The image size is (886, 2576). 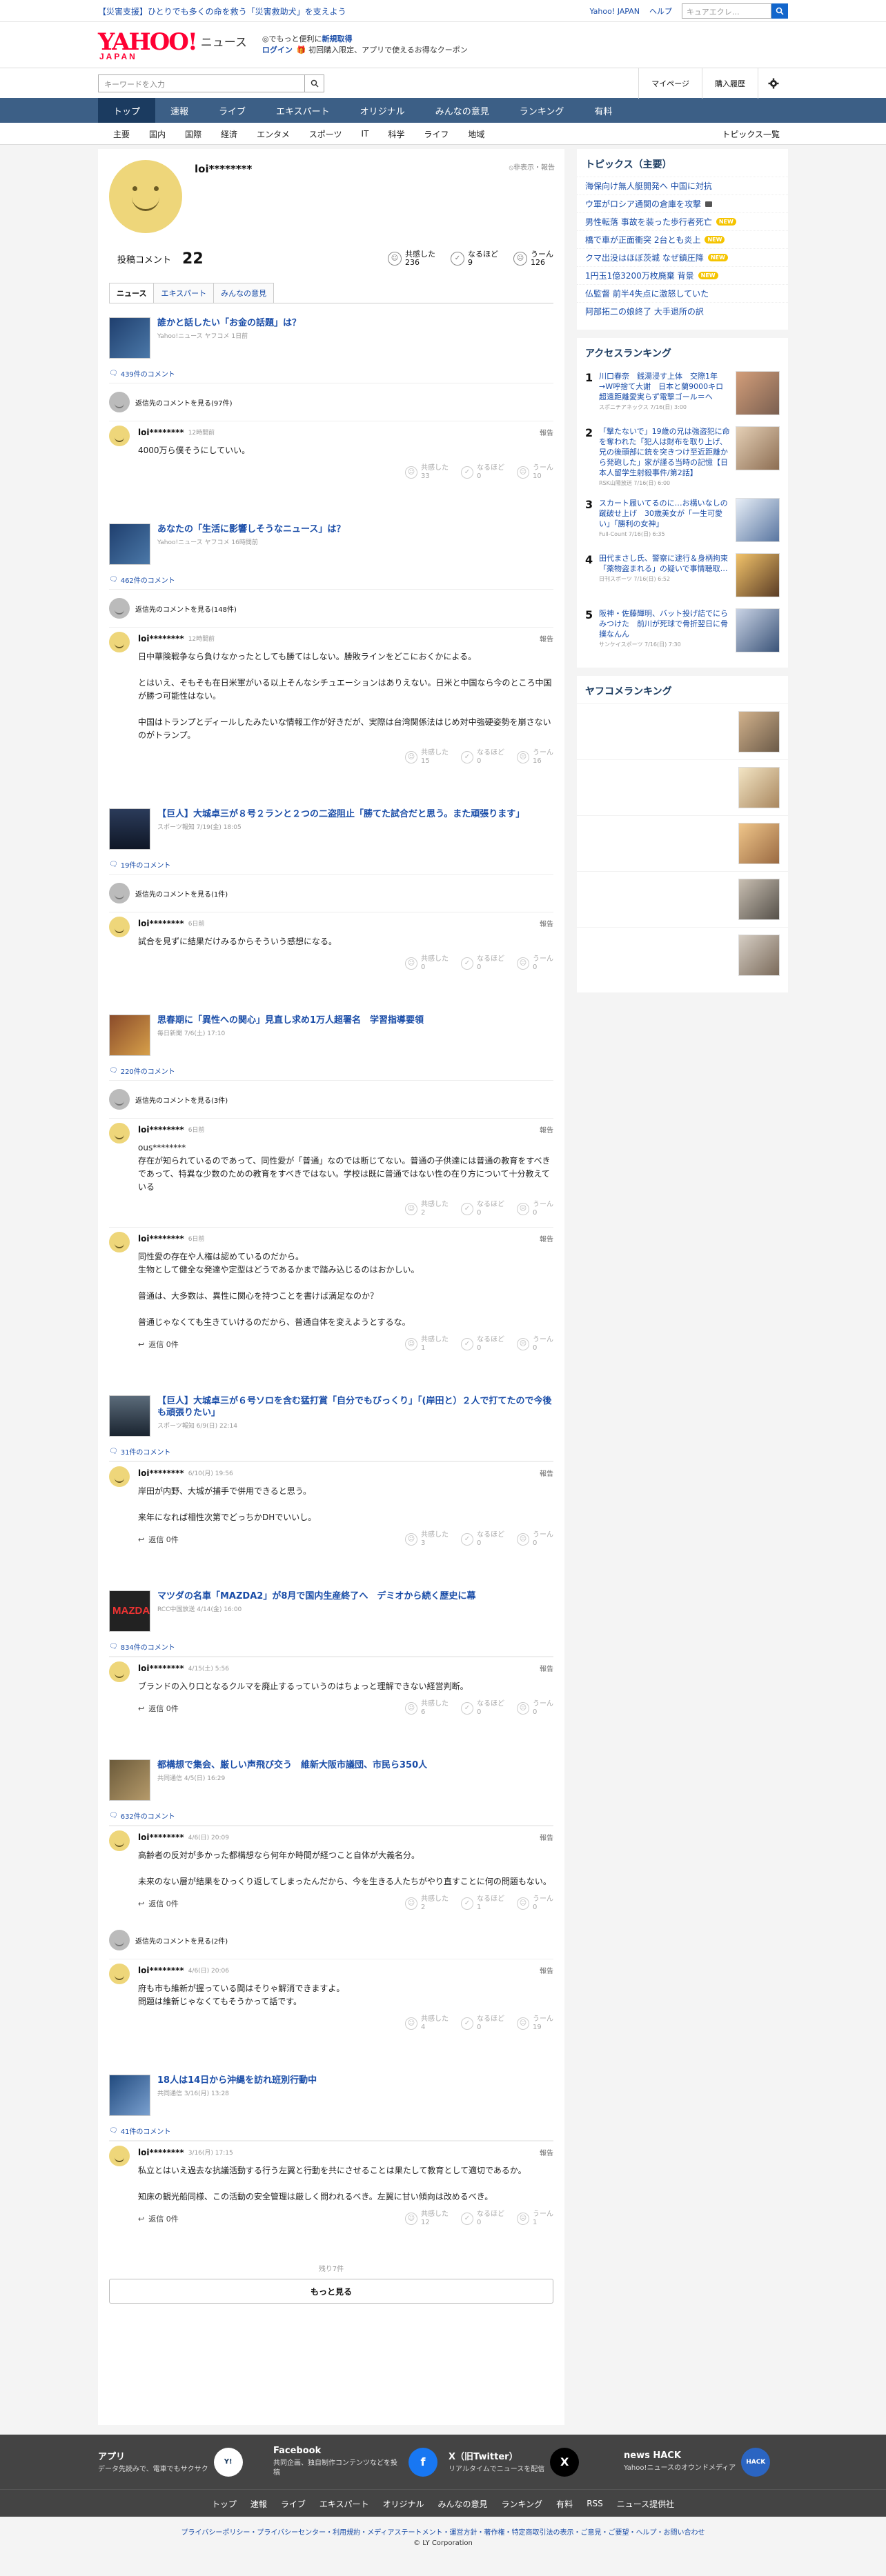 I want to click on ranking-title: 阪神・佐藤輝明、バット投げ詰でにらみつけた 前川が死球で骨折翌日に骨撲なんん, so click(x=664, y=623).